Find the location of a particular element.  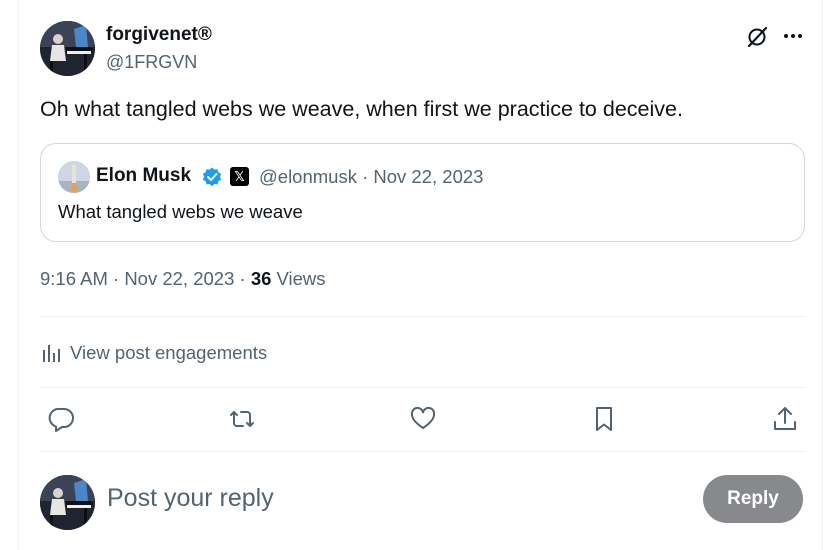

current-user-avatar is located at coordinates (67, 502).